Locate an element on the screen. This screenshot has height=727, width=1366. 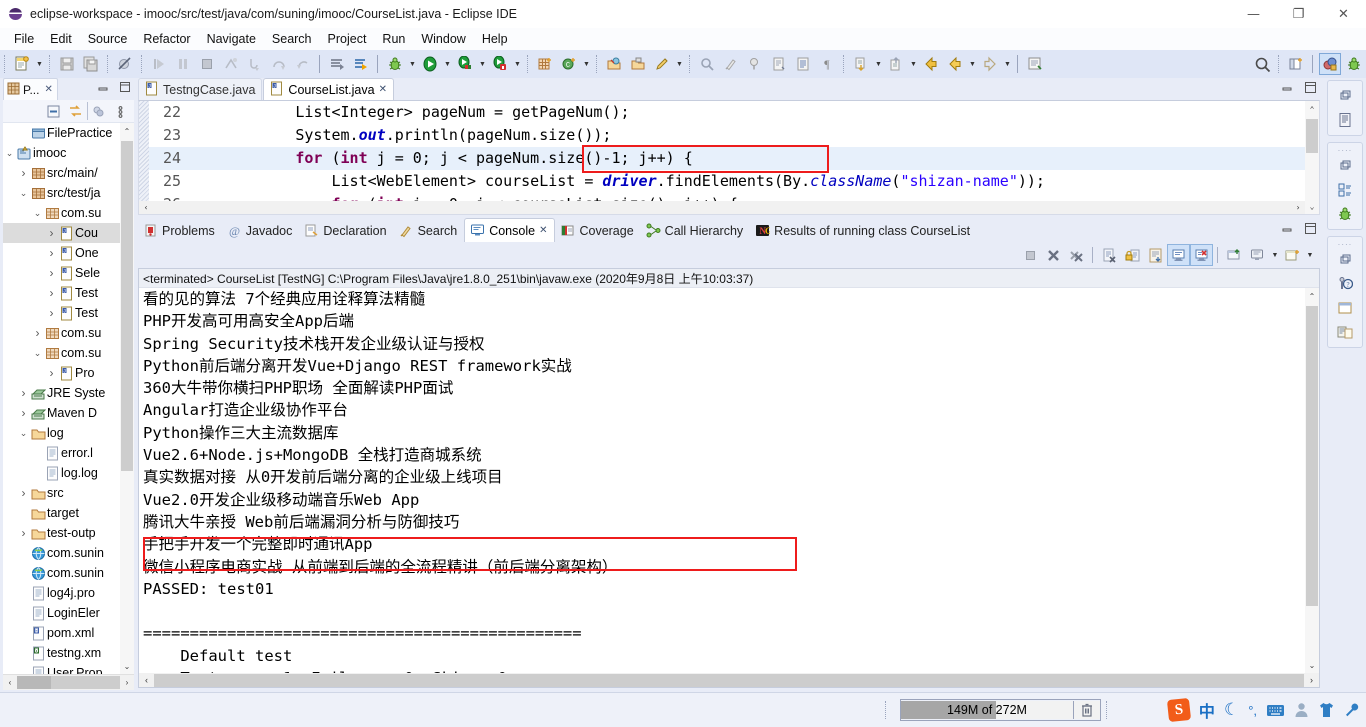
tree-node: log4j.pro is located at coordinates (61, 593).